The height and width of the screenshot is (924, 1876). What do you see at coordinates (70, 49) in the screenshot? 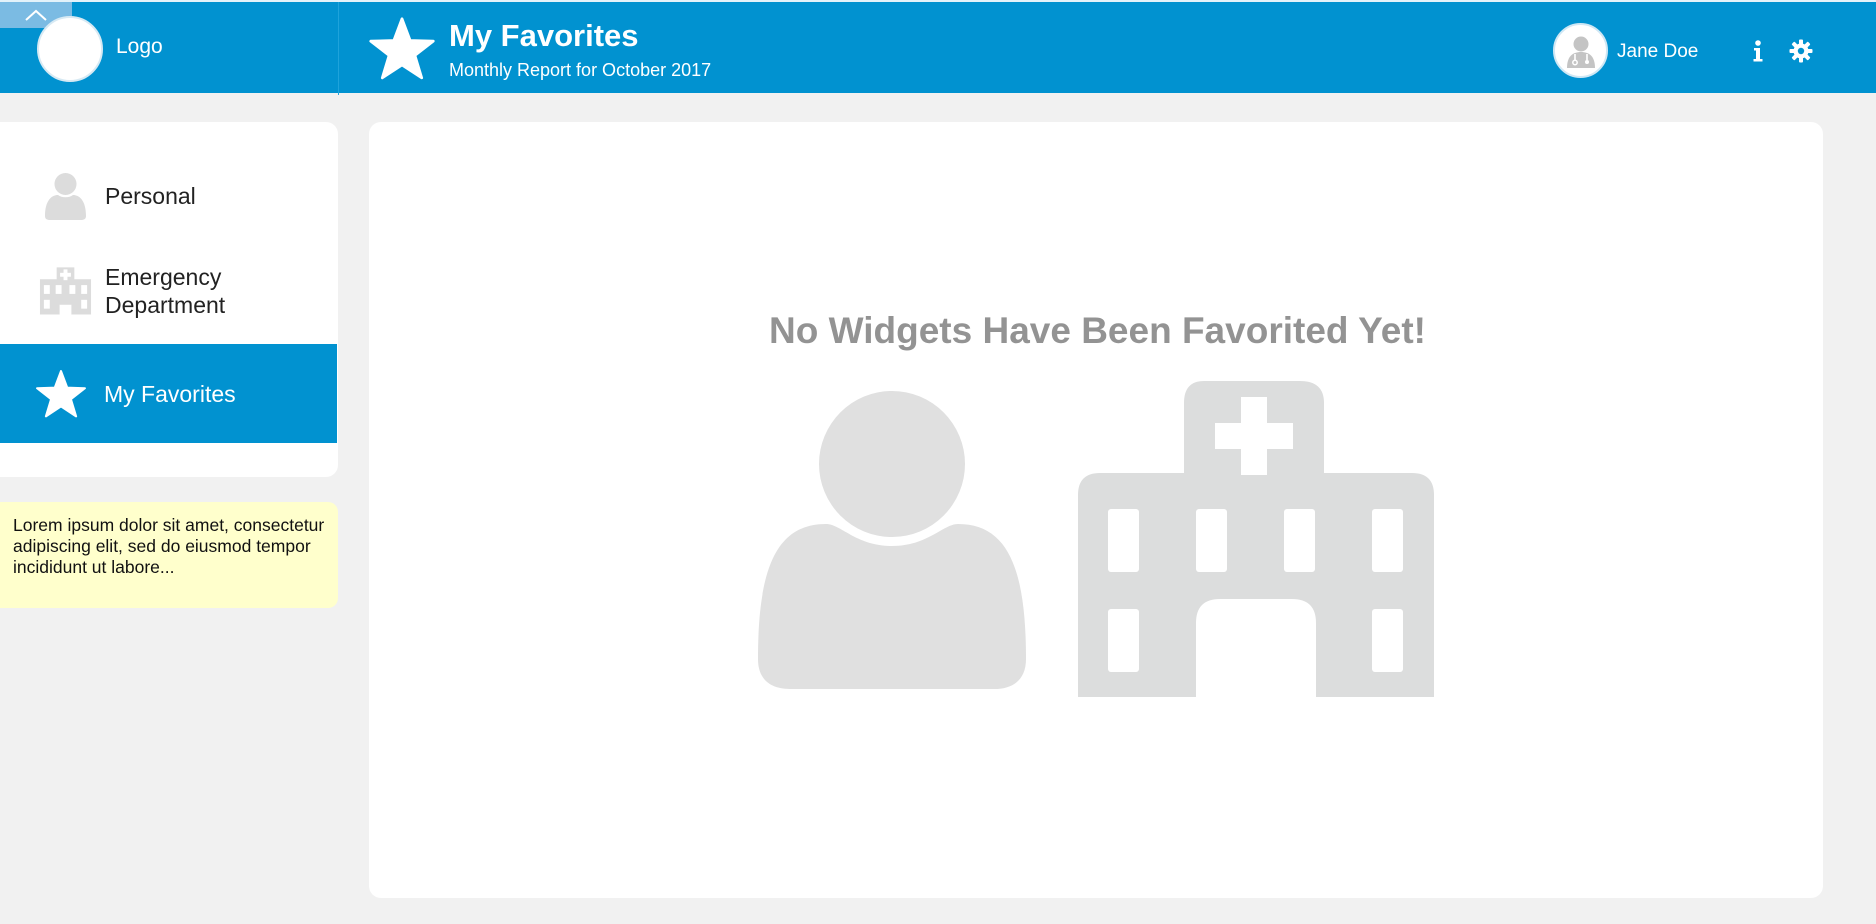
I see `logo-image` at bounding box center [70, 49].